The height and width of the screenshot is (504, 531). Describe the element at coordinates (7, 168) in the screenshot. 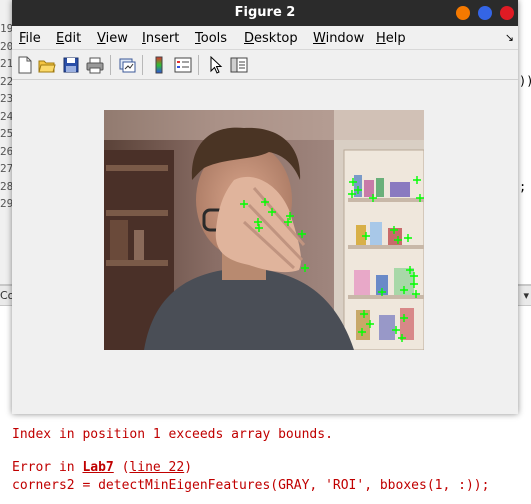

I see `line-number: 27` at that location.